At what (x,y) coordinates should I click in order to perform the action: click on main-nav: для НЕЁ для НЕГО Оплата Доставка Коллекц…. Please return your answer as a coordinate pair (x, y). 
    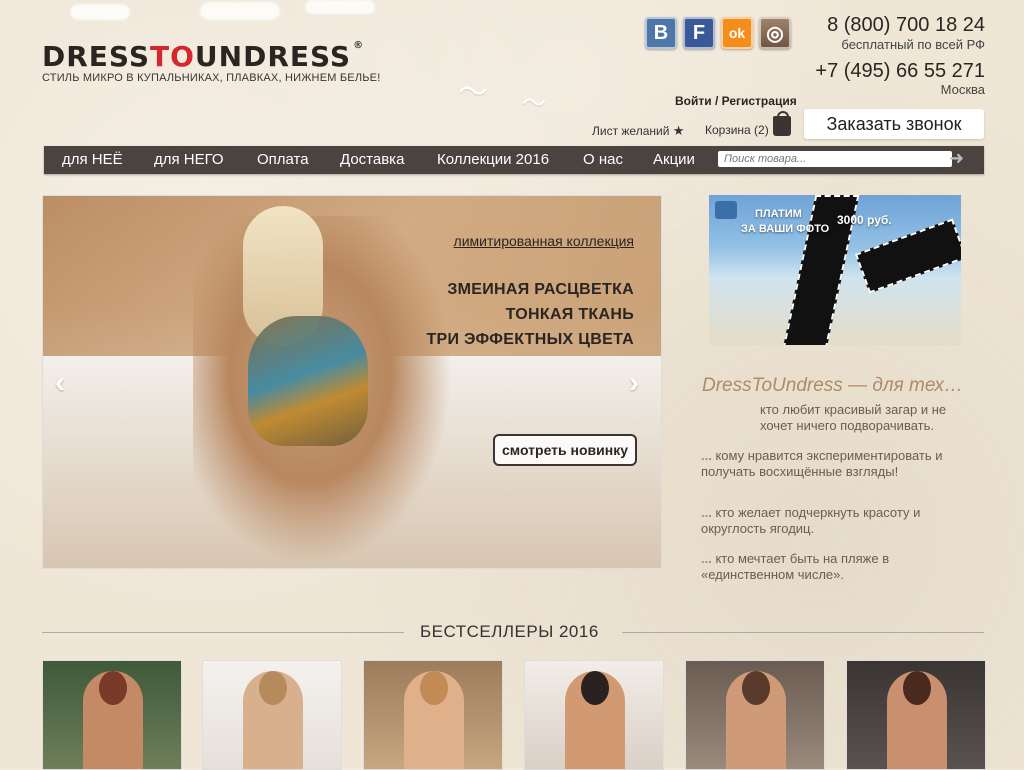
    Looking at the image, I should click on (514, 160).